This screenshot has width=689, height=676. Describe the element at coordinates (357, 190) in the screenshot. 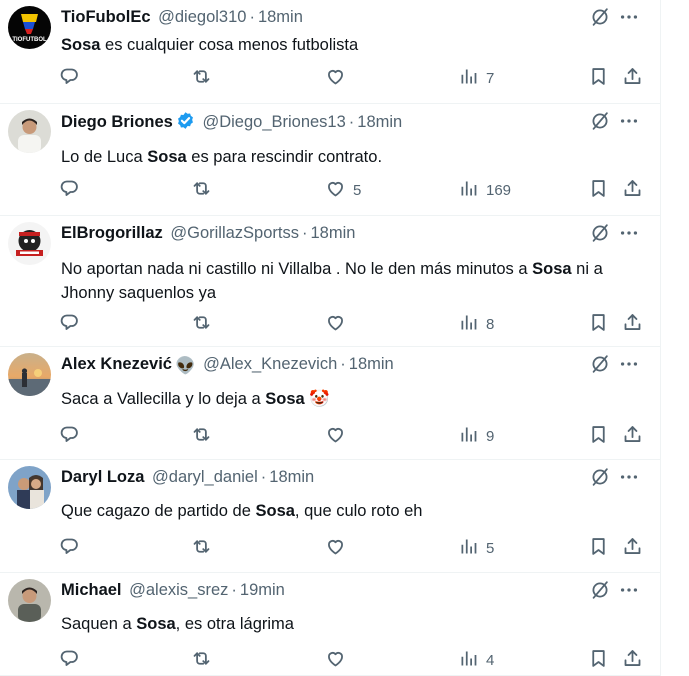

I see `like-count: 5` at that location.